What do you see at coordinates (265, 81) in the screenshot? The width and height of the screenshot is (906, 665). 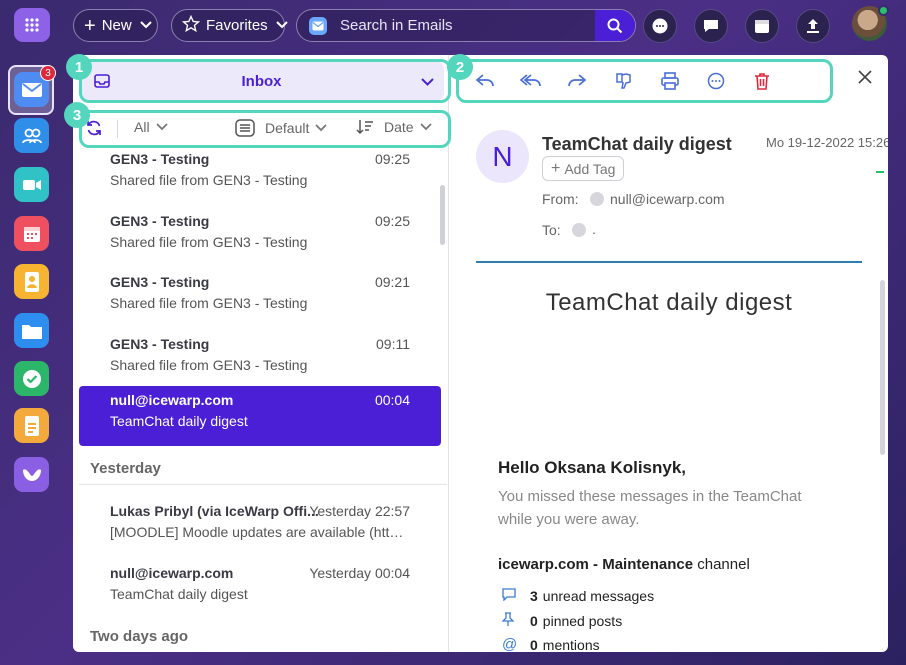 I see `highlight-box-folder` at bounding box center [265, 81].